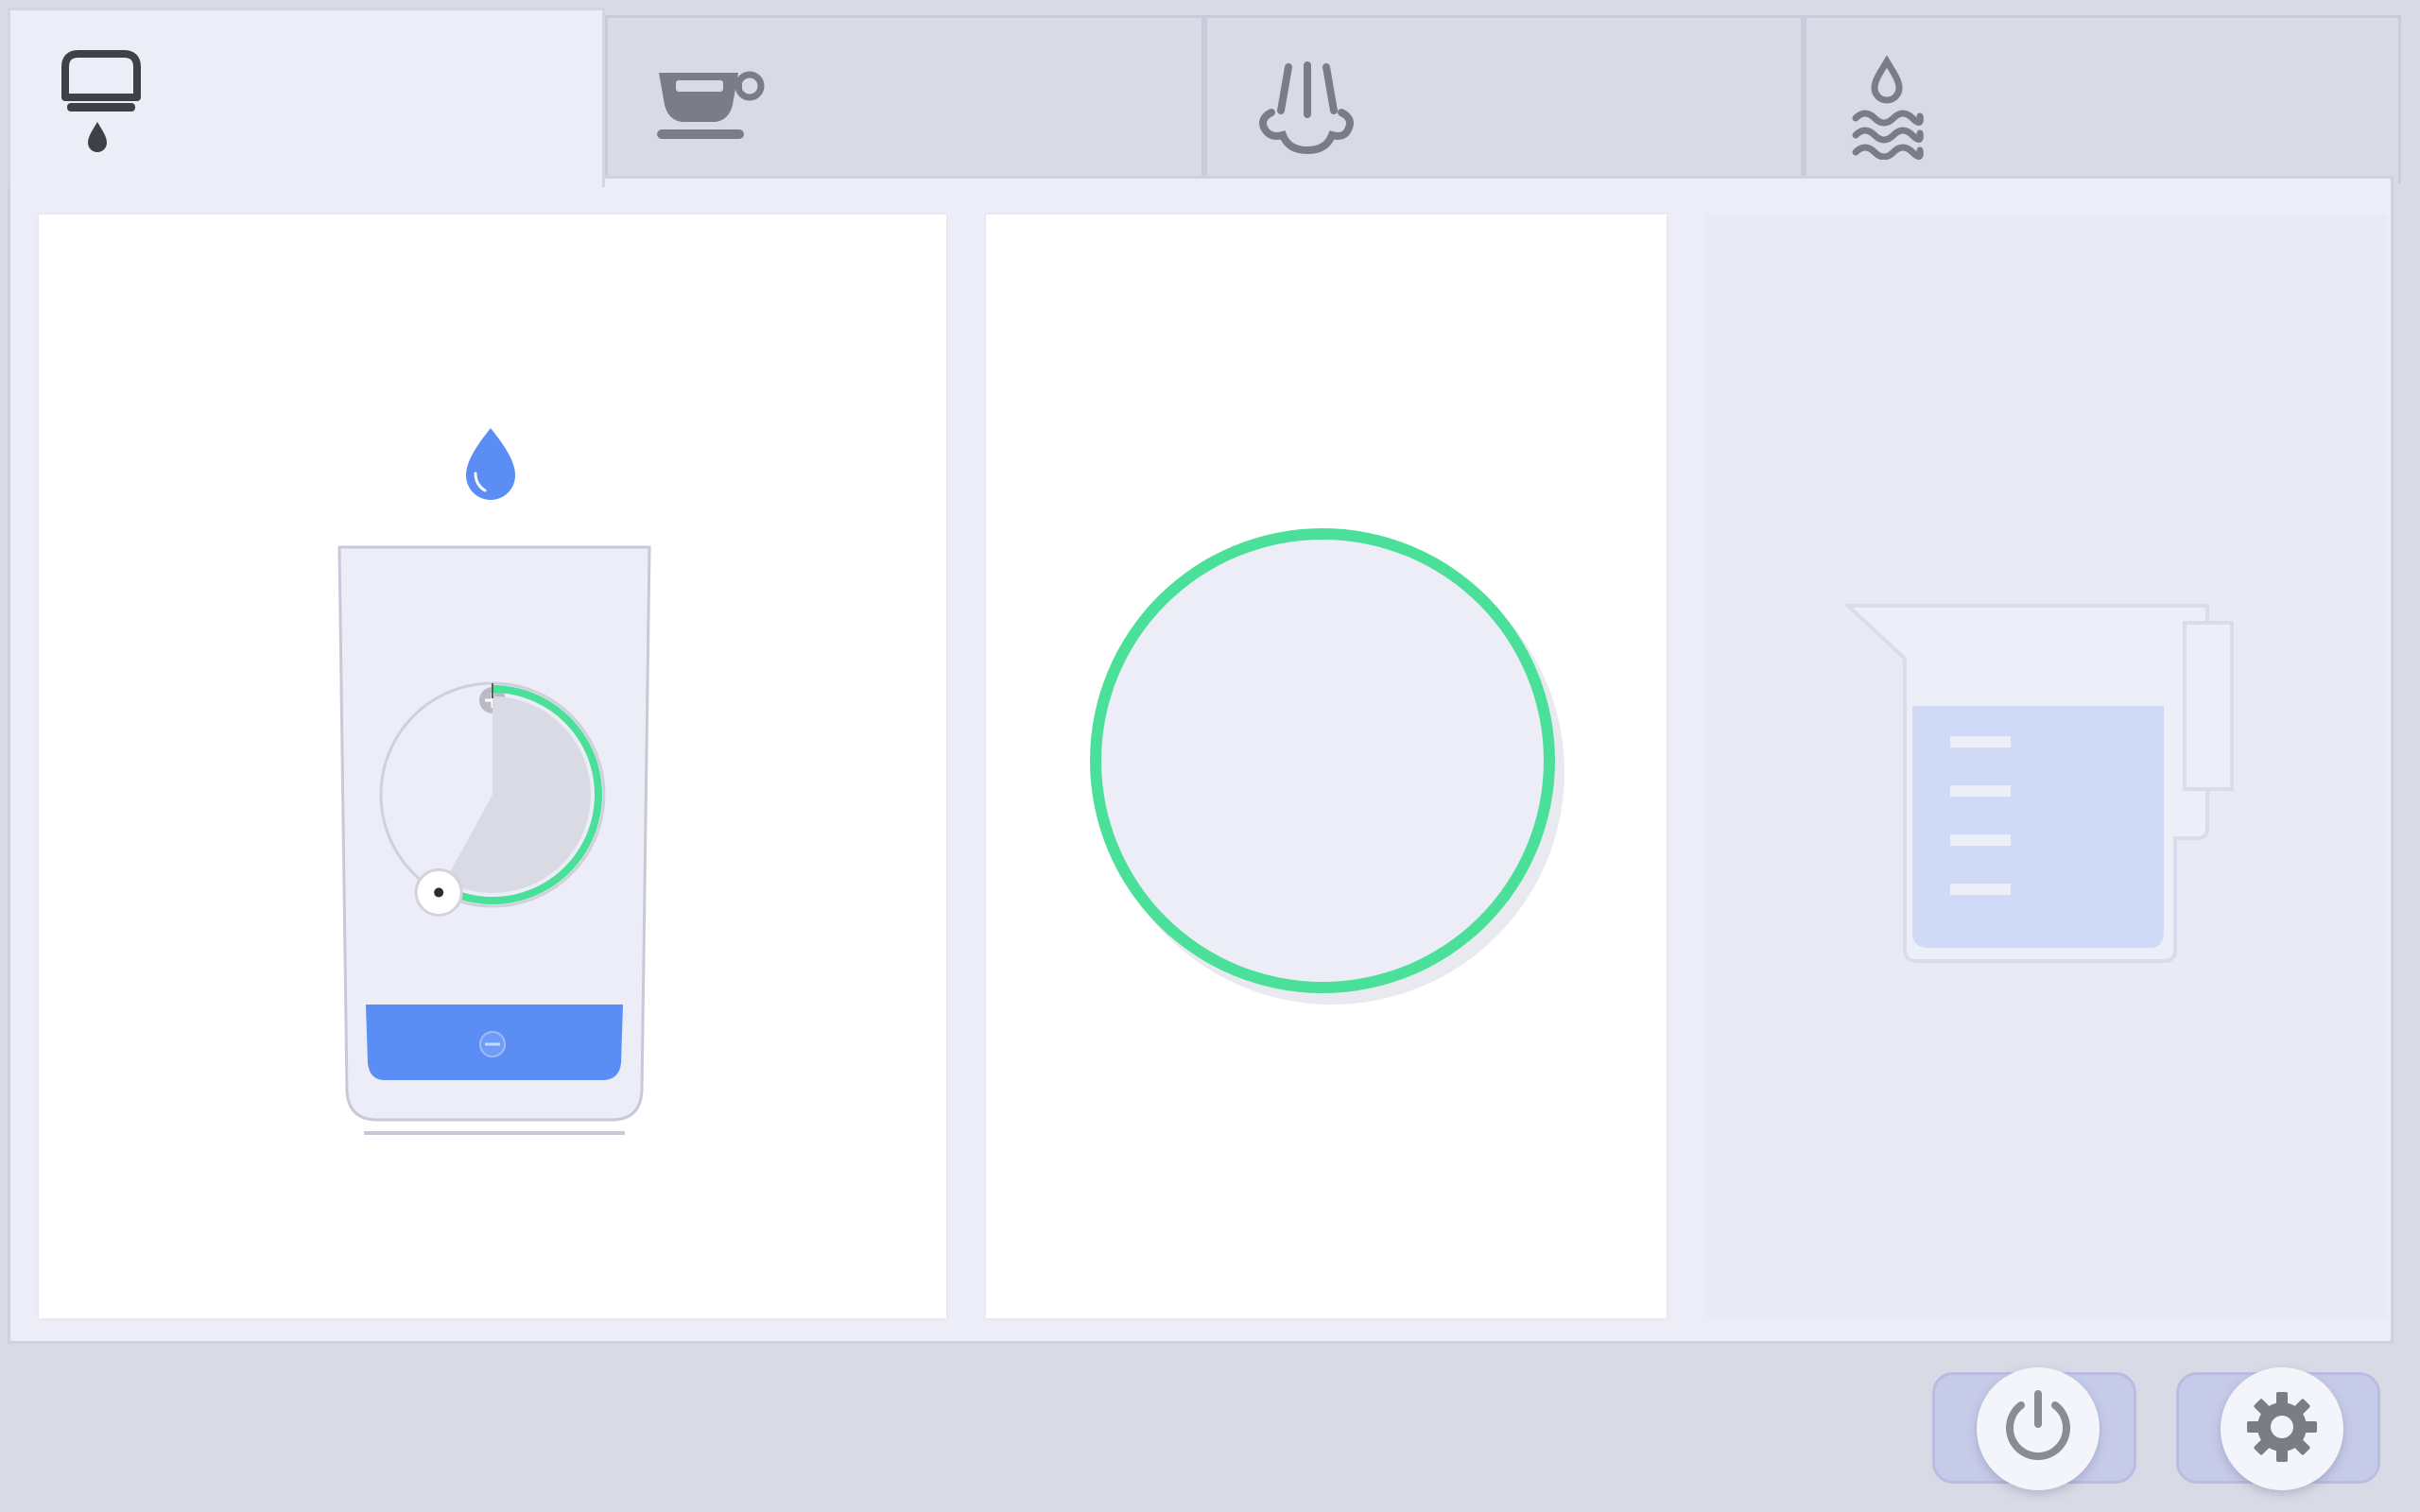  I want to click on power-knob, so click(2038, 1428).